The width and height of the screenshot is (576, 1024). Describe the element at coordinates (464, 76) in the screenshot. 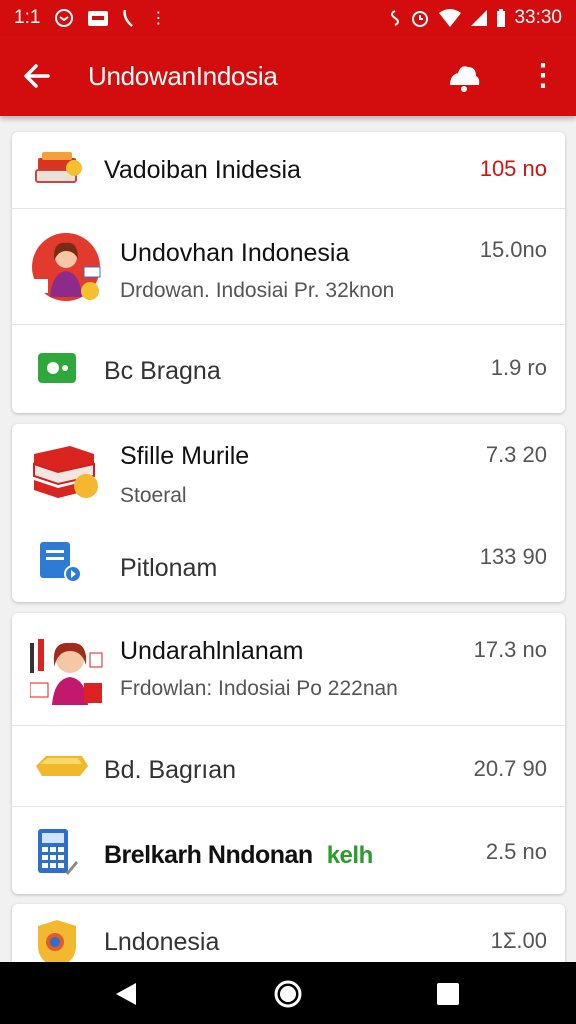

I see `cloud-bell-icon` at that location.